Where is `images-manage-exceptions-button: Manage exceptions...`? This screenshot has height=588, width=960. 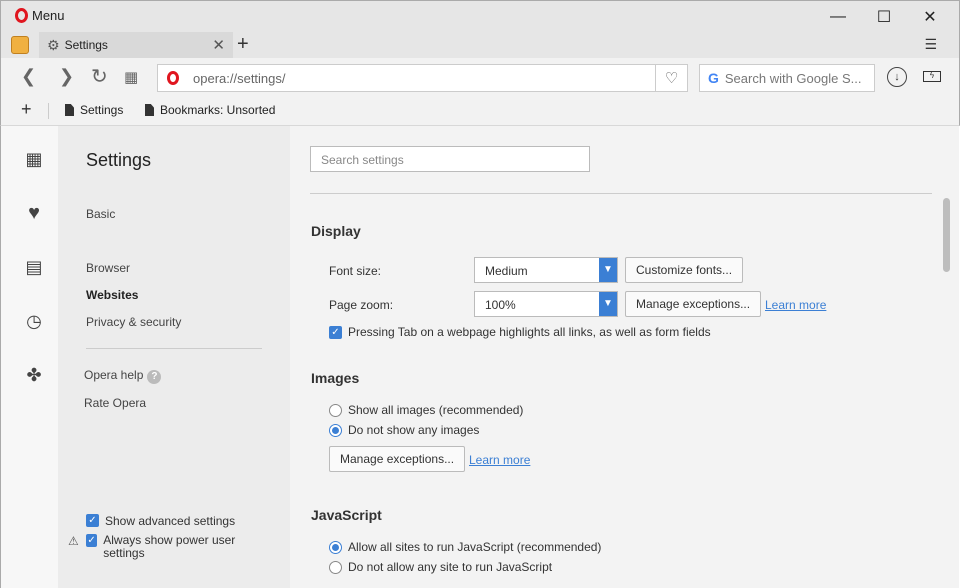 images-manage-exceptions-button: Manage exceptions... is located at coordinates (397, 459).